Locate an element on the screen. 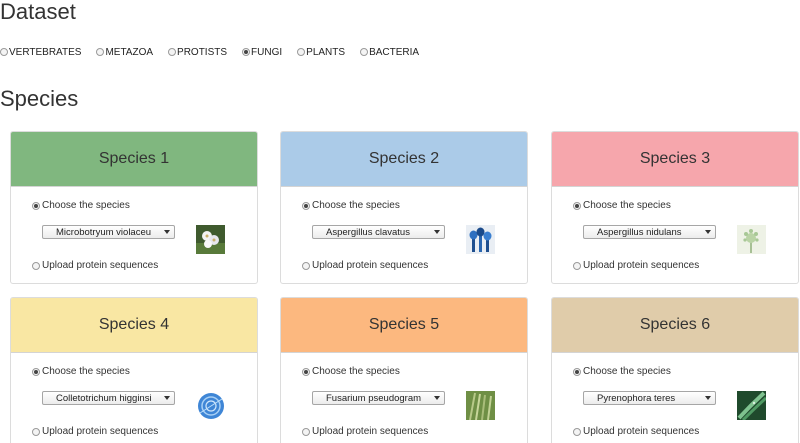 This screenshot has width=800, height=443. species-title: Species is located at coordinates (39, 98).